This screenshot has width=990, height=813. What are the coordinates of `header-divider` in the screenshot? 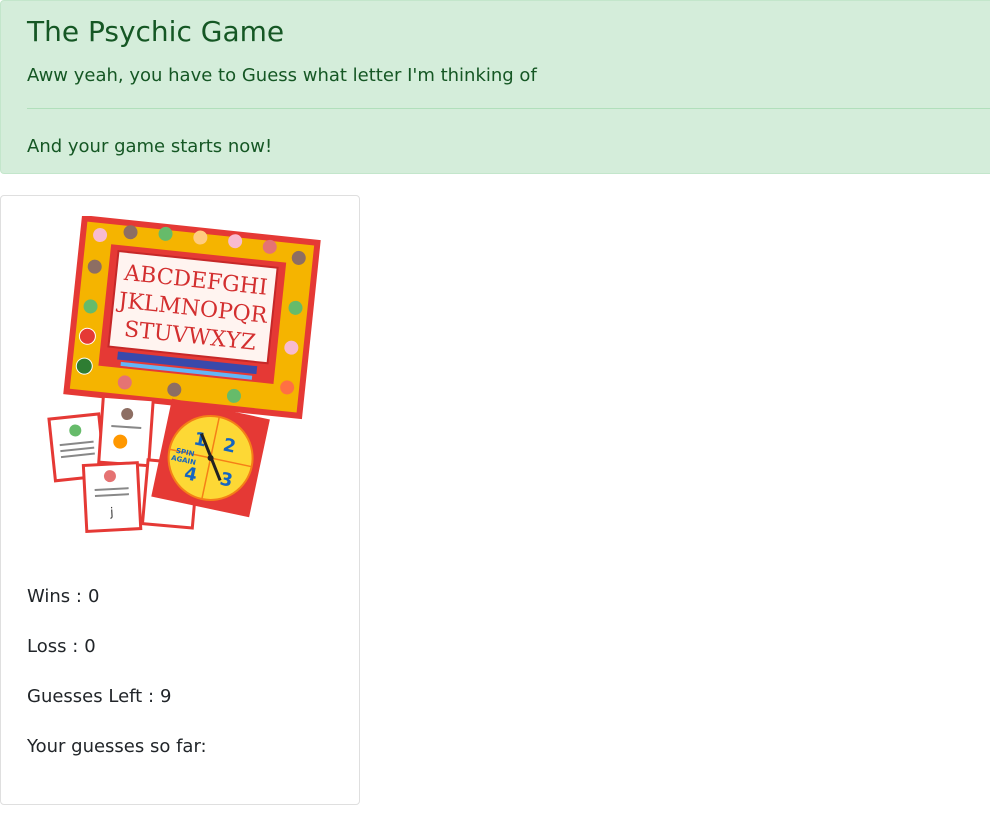 It's located at (508, 108).